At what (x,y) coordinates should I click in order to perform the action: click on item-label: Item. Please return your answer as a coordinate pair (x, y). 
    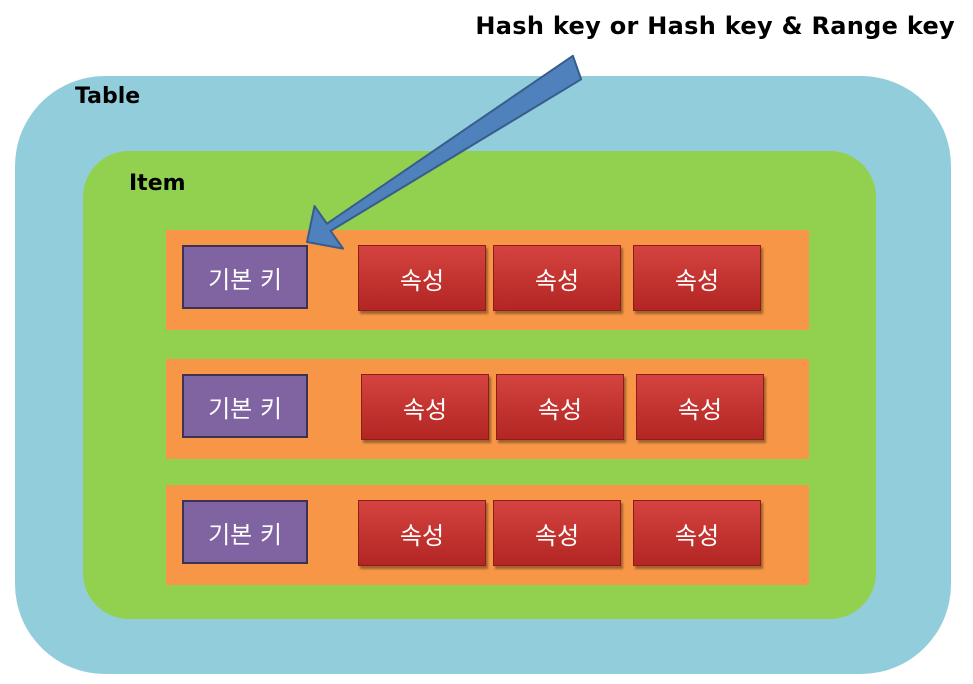
    Looking at the image, I should click on (157, 183).